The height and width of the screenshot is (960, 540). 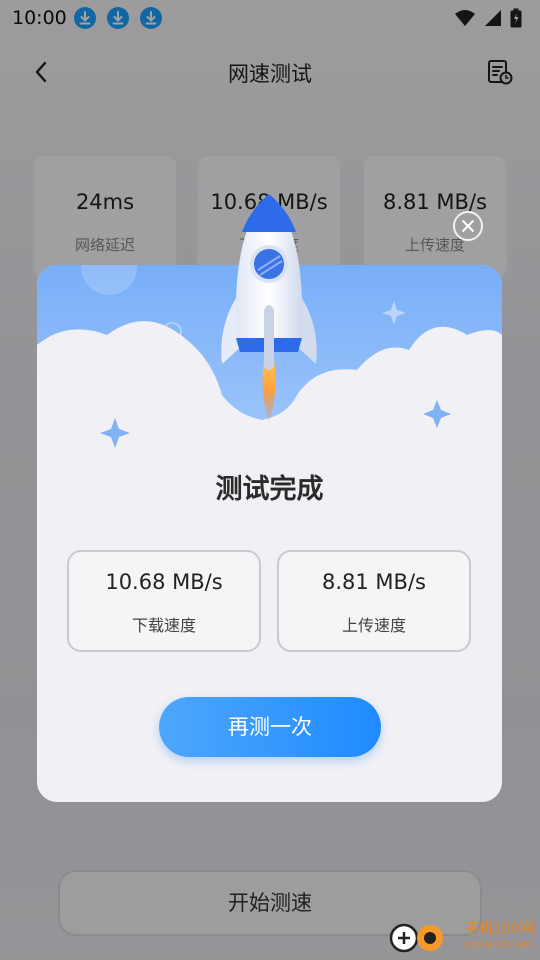 I want to click on watermark-logo-icon, so click(x=416, y=938).